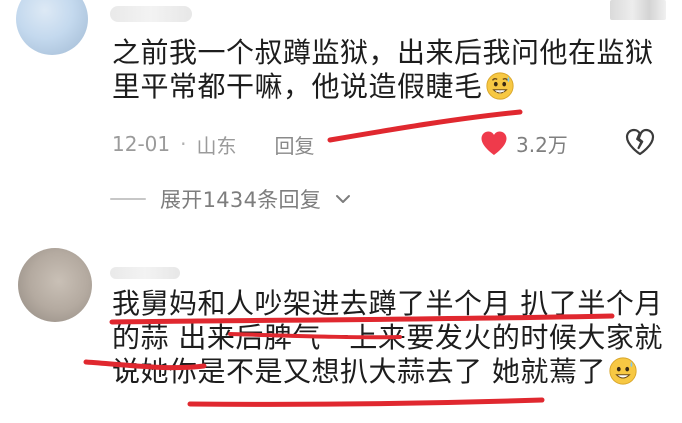 Image resolution: width=682 pixels, height=423 pixels. I want to click on blurred-corner-area, so click(638, 10).